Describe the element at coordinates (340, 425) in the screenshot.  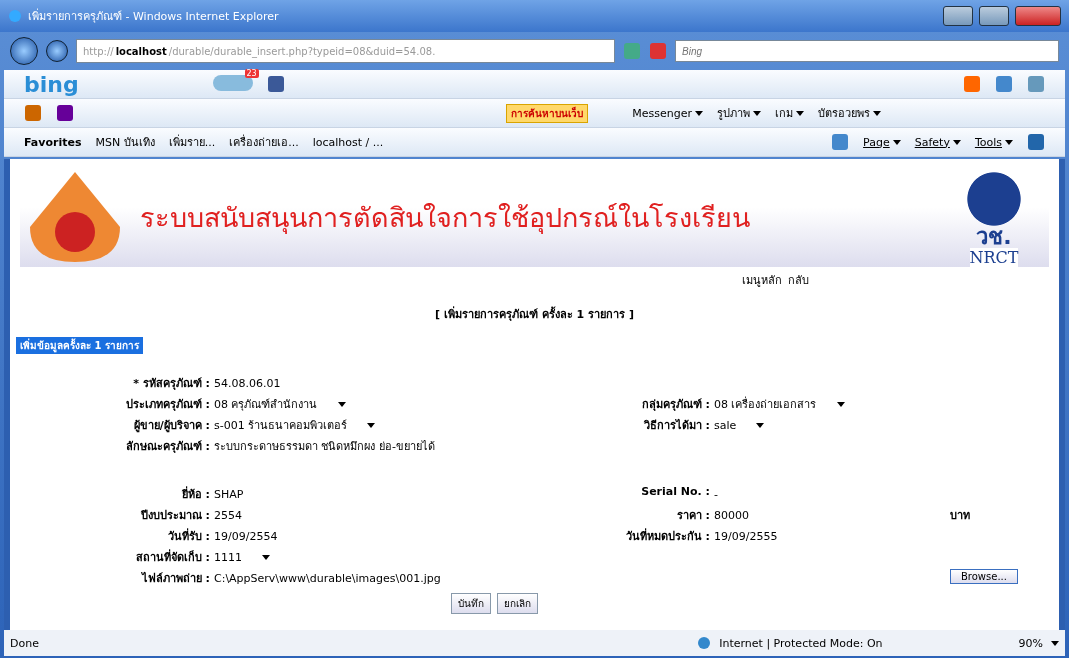
I see `dropdown: s-001 ร้านธนาคอมพิวเตอร์` at that location.